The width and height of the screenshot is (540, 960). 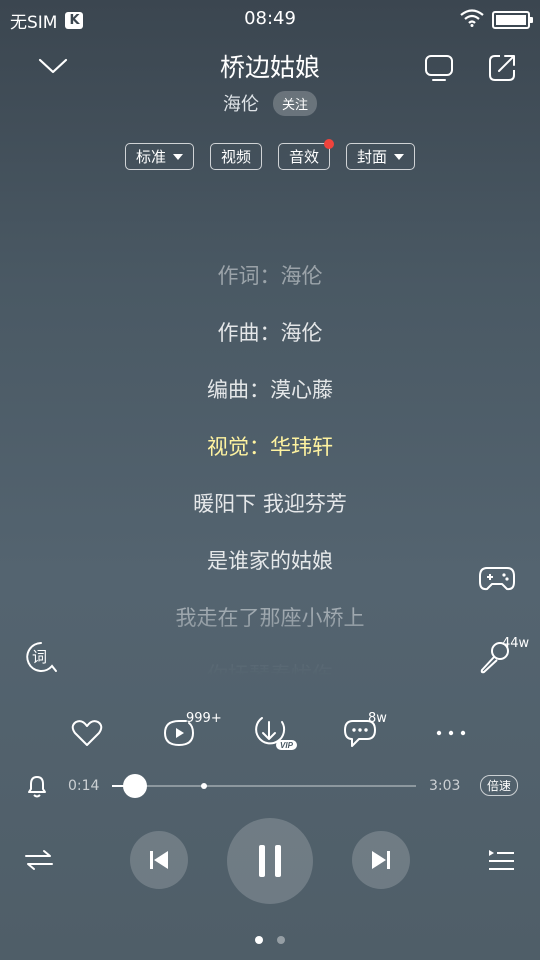 I want to click on status-bar: 无SIM K 08:49, so click(x=270, y=19).